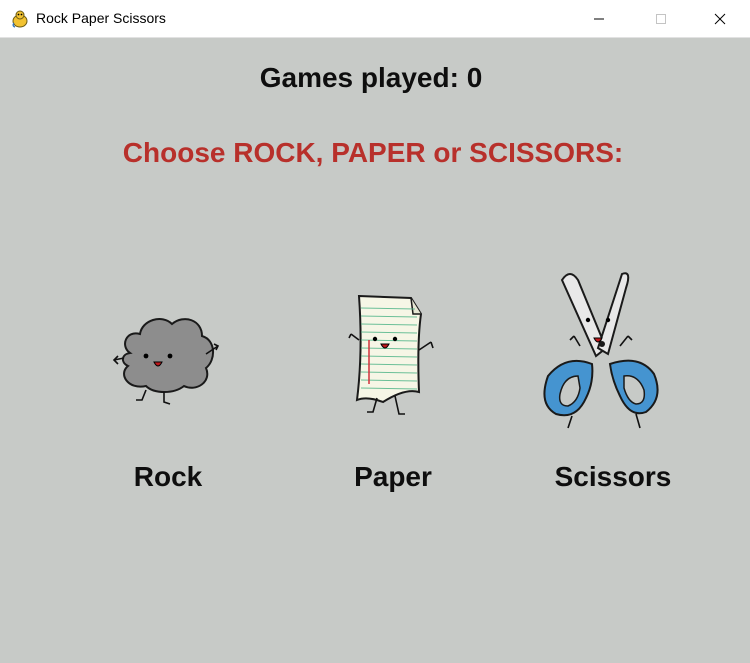  I want to click on close-icon, so click(720, 19).